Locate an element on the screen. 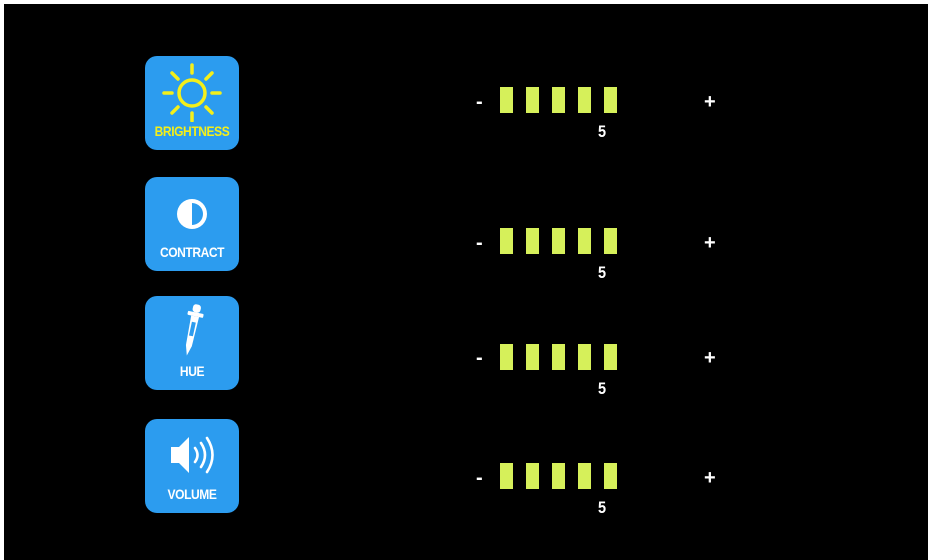 The image size is (928, 560). volume-decrease-button: - is located at coordinates (479, 478).